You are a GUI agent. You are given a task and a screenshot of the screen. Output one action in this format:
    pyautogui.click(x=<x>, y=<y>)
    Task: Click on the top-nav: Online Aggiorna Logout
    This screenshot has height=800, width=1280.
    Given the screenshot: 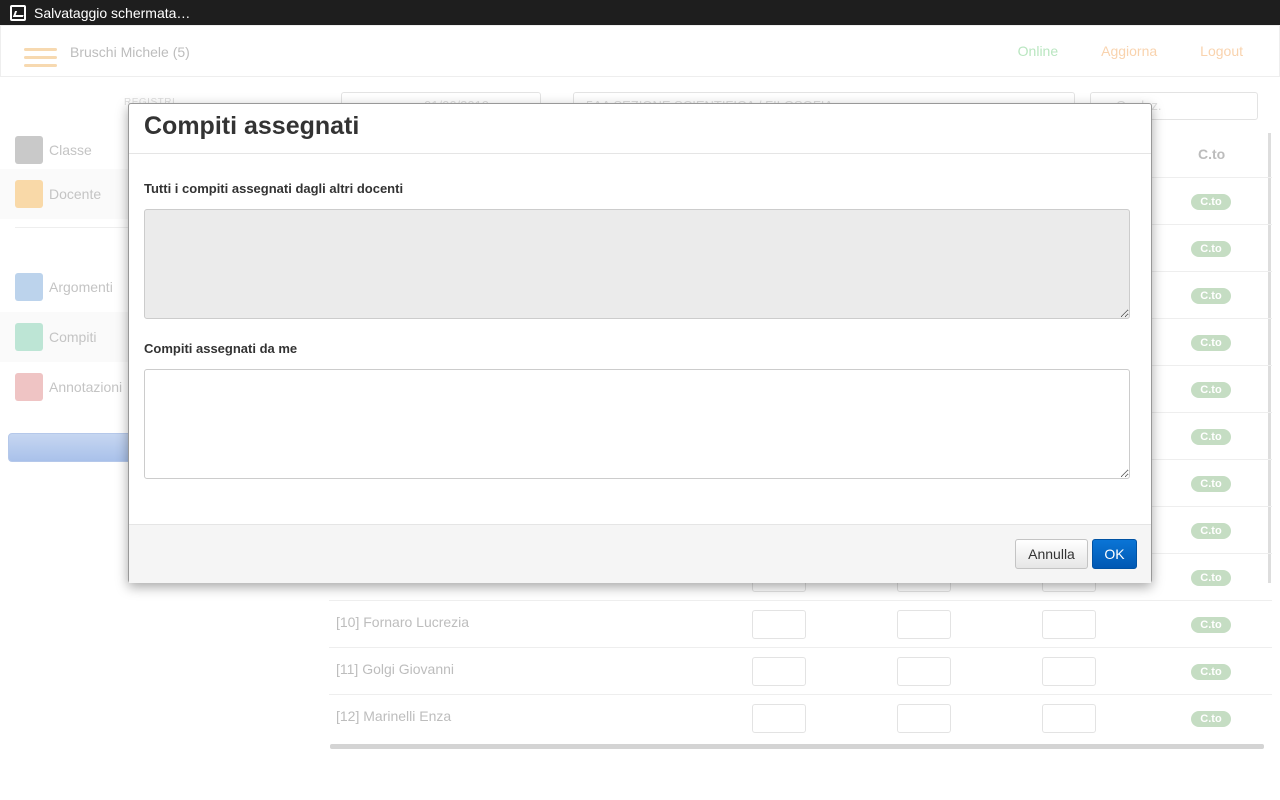 What is the action you would take?
    pyautogui.click(x=1130, y=51)
    